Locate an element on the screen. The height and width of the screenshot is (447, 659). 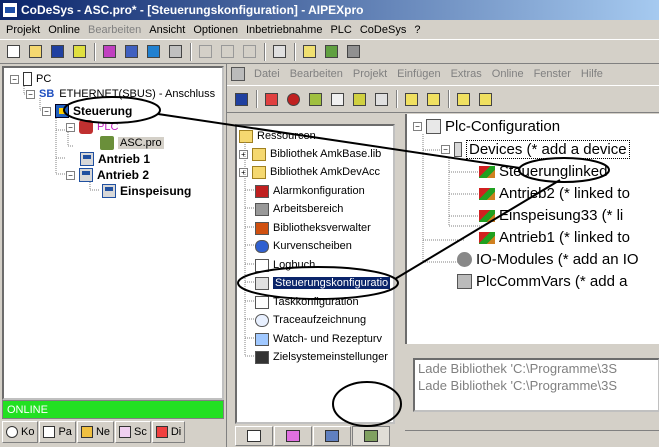
config-steuerung: Steuerung linked is located at coordinates (543, 171).